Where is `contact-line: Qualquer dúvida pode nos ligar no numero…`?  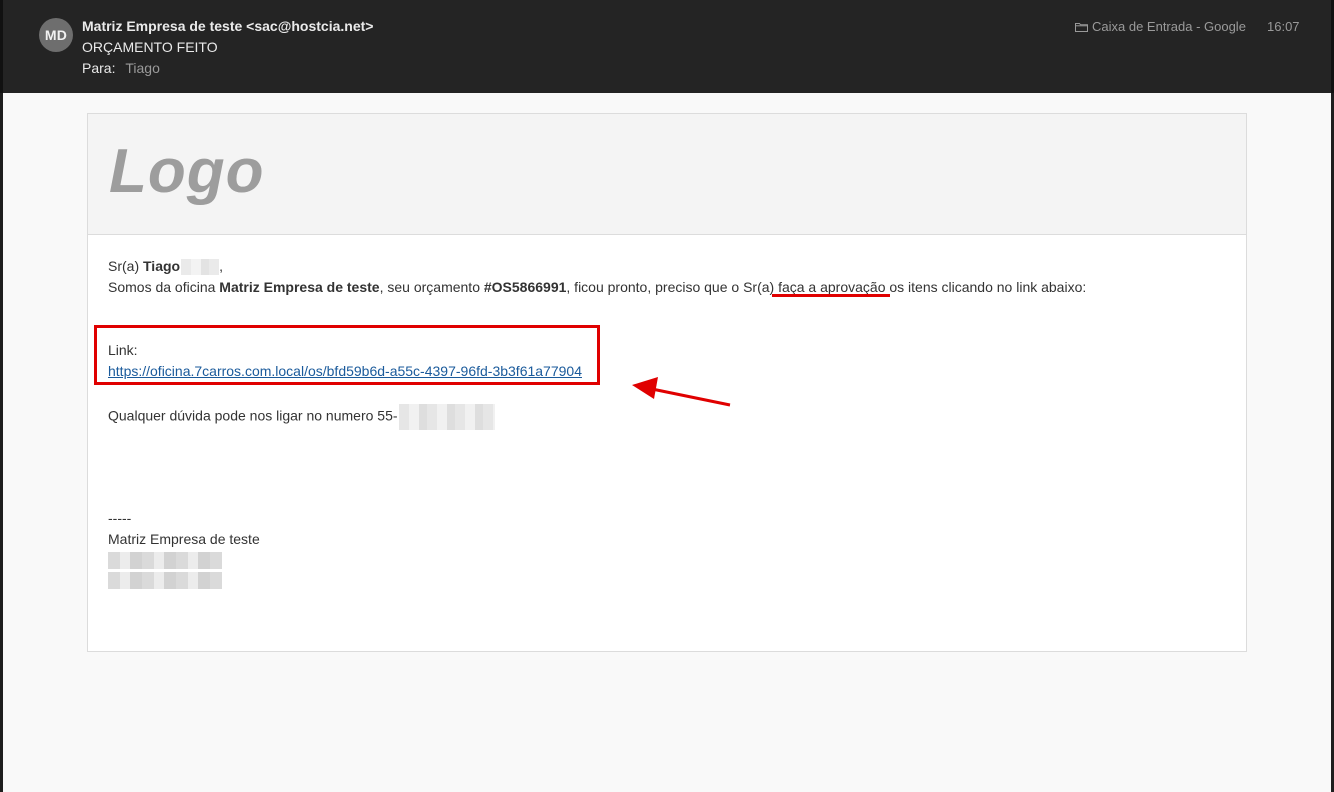
contact-line: Qualquer dúvida pode nos ligar no numero… is located at coordinates (301, 417).